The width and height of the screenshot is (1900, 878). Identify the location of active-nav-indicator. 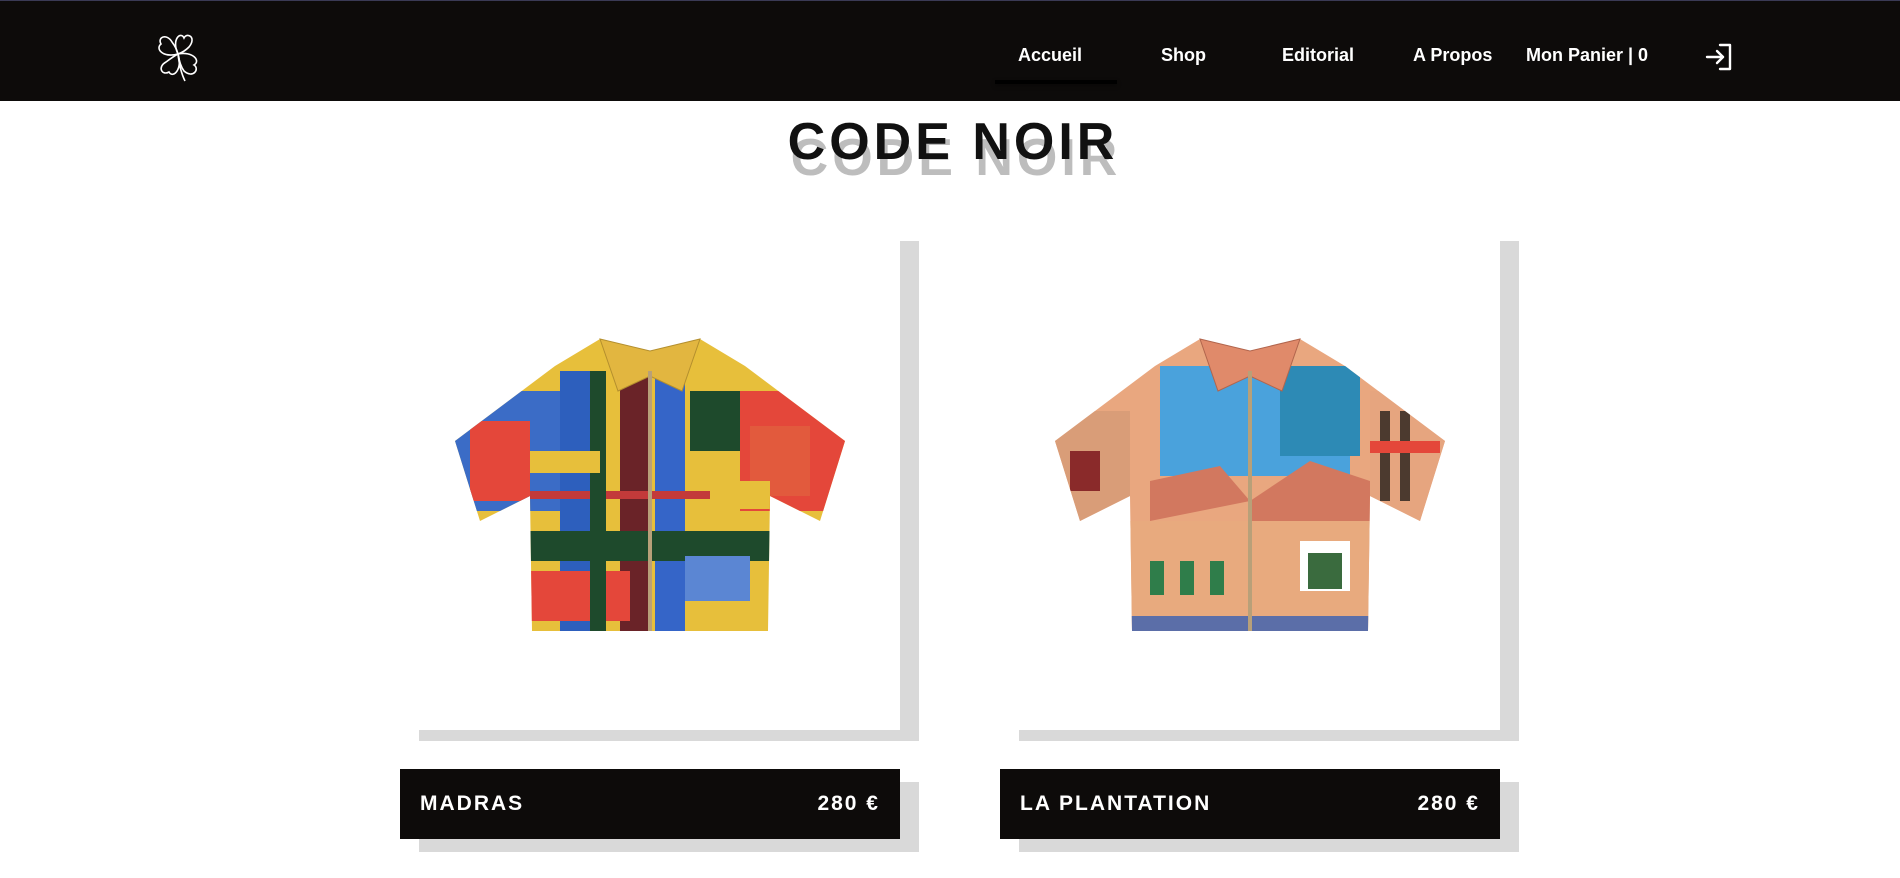
(1056, 82).